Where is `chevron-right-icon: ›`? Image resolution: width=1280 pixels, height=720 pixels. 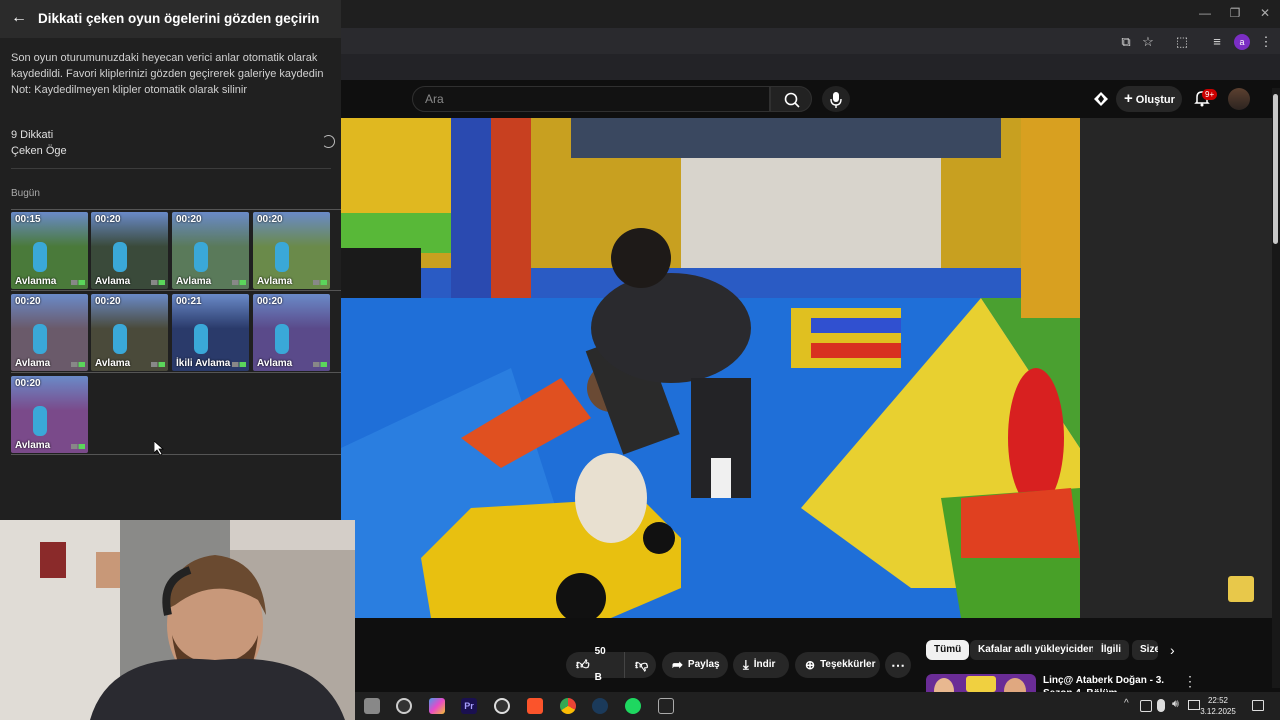
chevron-right-icon: › is located at coordinates (1177, 650).